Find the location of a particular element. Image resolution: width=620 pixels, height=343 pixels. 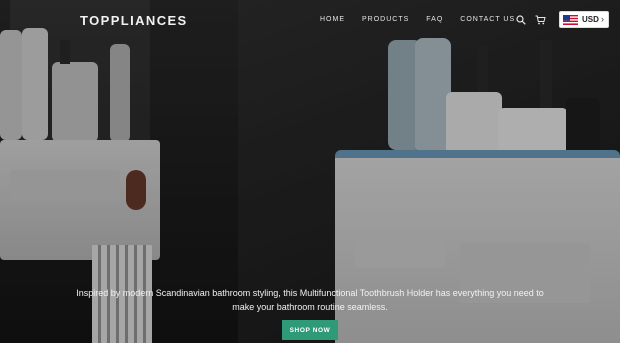

main-nav: HOME PRODUCTS FAQ CONTACT US is located at coordinates (426, 19).